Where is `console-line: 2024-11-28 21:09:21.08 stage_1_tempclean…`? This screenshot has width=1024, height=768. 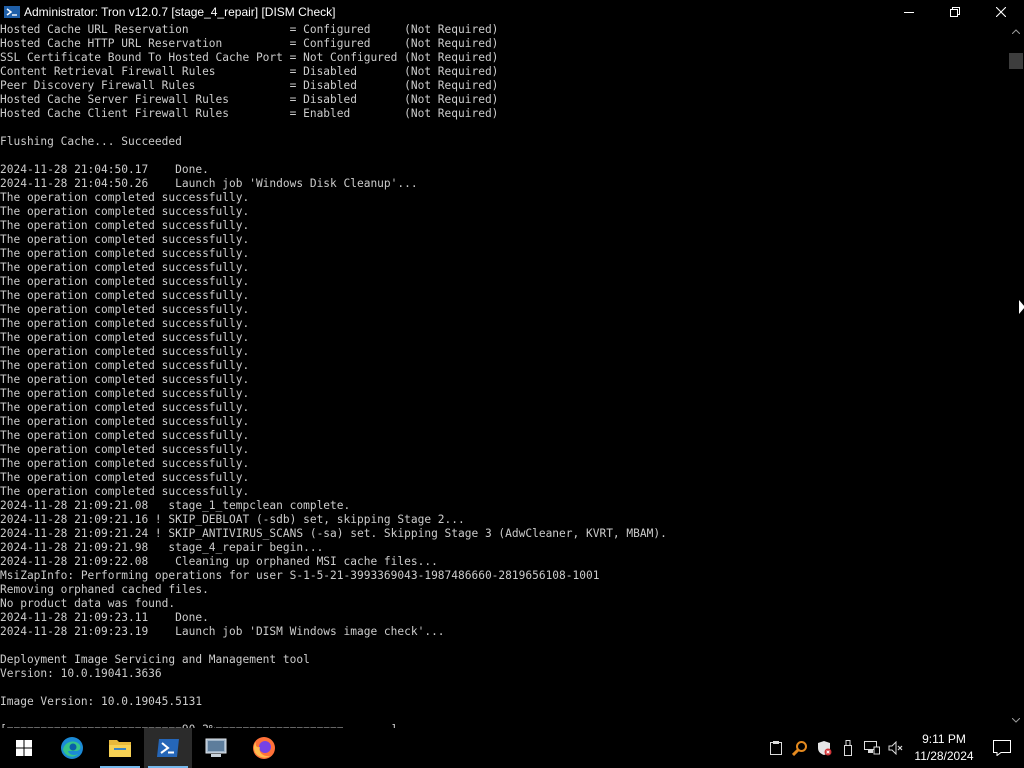 console-line: 2024-11-28 21:09:21.08 stage_1_tempclean… is located at coordinates (175, 505).